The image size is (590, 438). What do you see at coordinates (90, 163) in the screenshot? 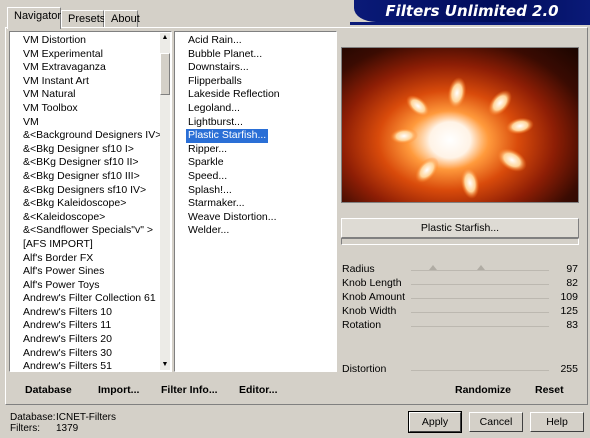
I see `list-item: &<BKg Designer sf10 II>` at bounding box center [90, 163].